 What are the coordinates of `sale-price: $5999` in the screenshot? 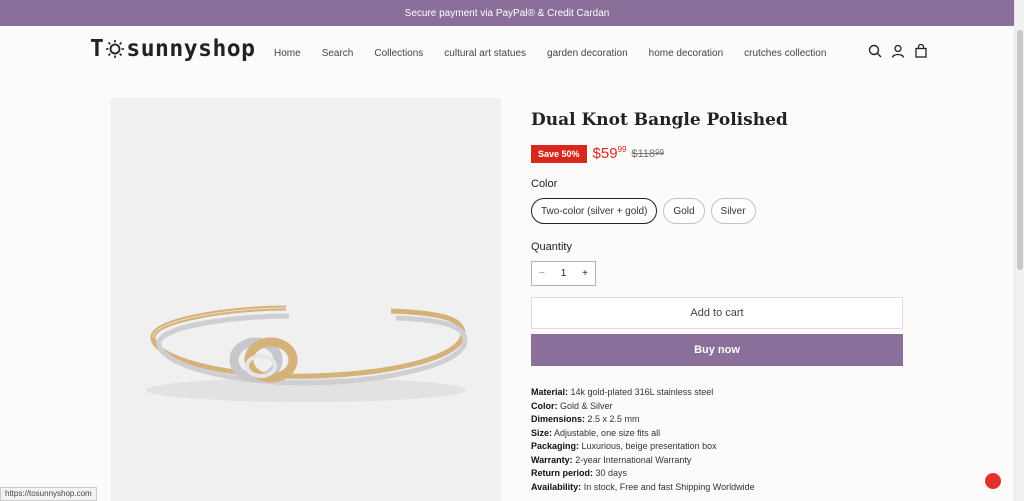 It's located at (610, 153).